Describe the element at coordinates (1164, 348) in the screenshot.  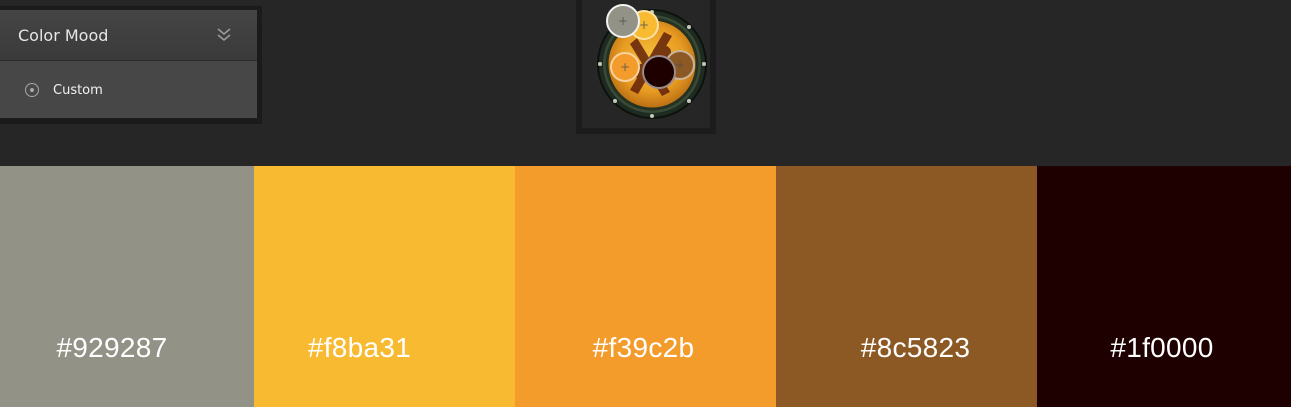
I see `swatch-hex-label: #1f0000` at that location.